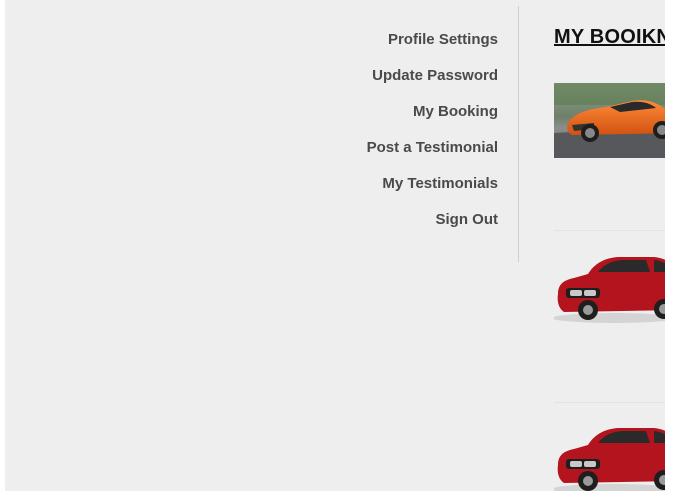 The image size is (673, 491). What do you see at coordinates (455, 111) in the screenshot?
I see `sidebar-item-my-booking: My Booking` at bounding box center [455, 111].